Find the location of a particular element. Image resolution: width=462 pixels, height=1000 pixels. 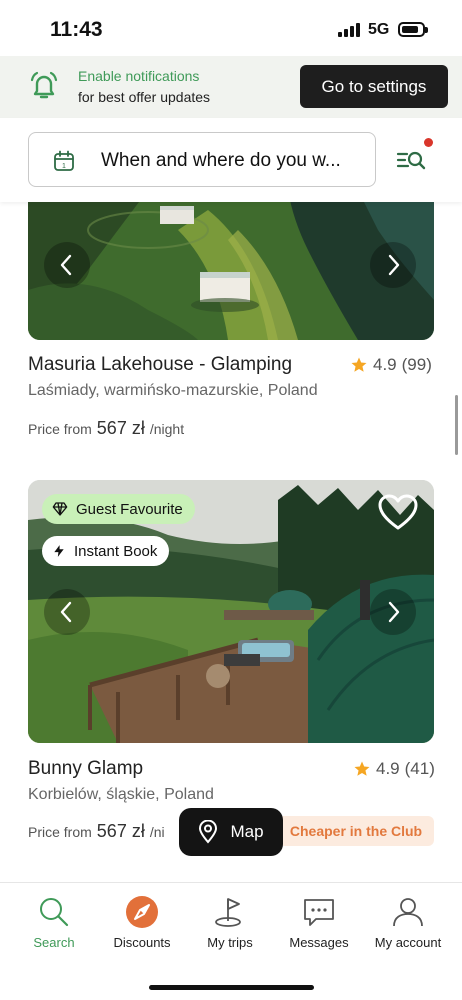

nav-item-my-account: My account is located at coordinates (408, 922).